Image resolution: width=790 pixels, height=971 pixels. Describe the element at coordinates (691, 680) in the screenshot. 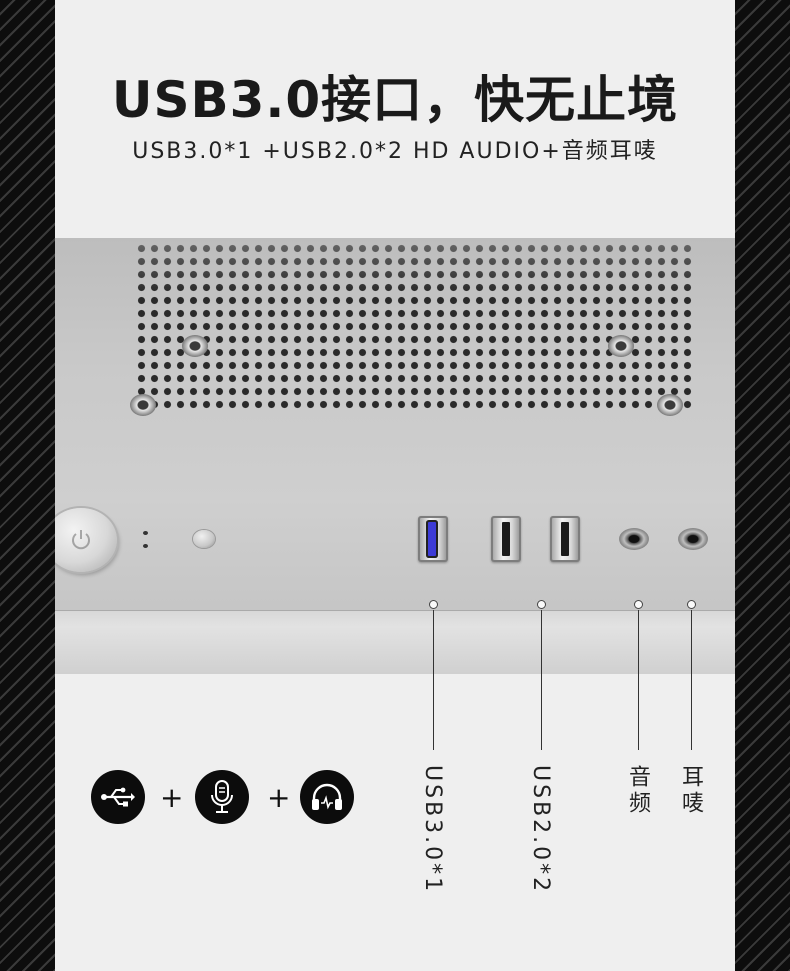

I see `callout-line-mic` at that location.